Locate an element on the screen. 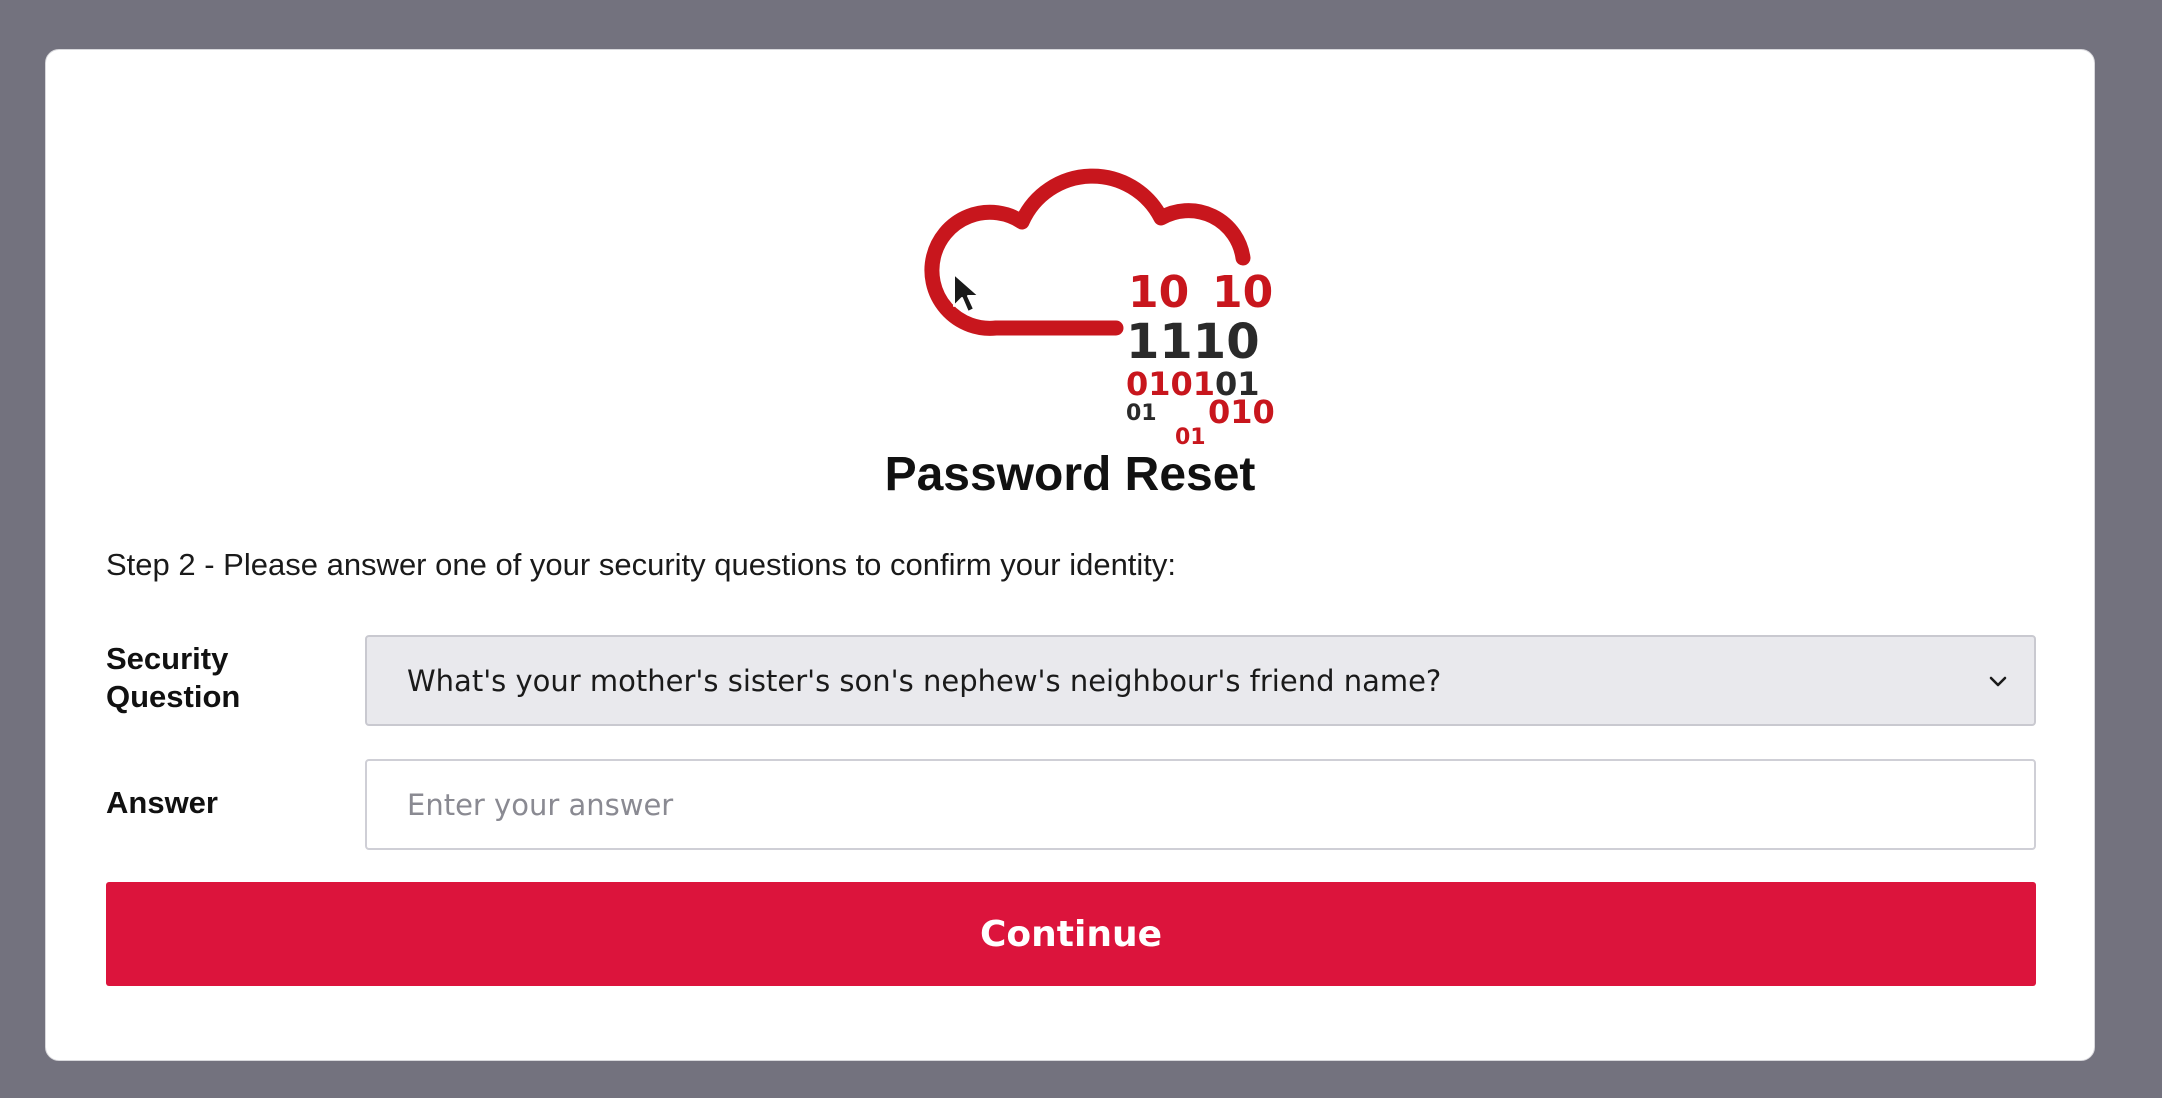  logo-digit: 01 is located at coordinates (1141, 413).